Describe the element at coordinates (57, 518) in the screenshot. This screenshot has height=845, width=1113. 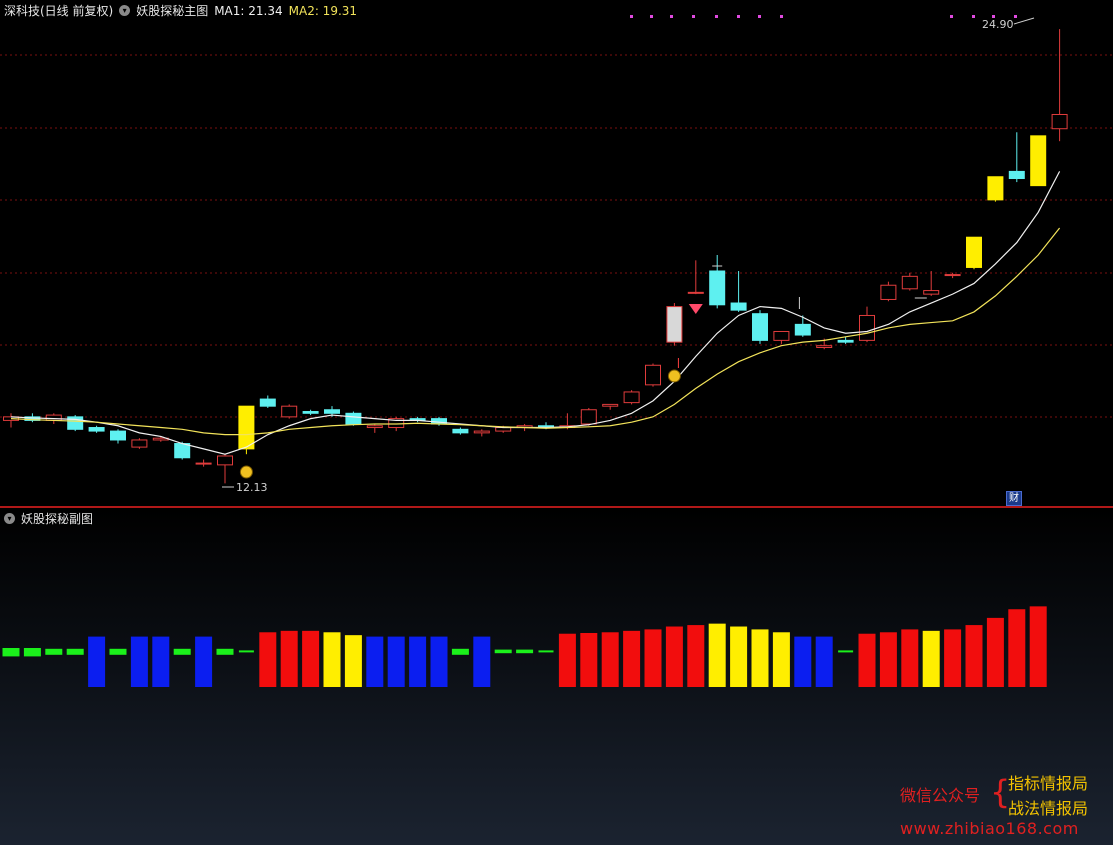
I see `sub-indicator-title: 妖股探秘副图` at that location.